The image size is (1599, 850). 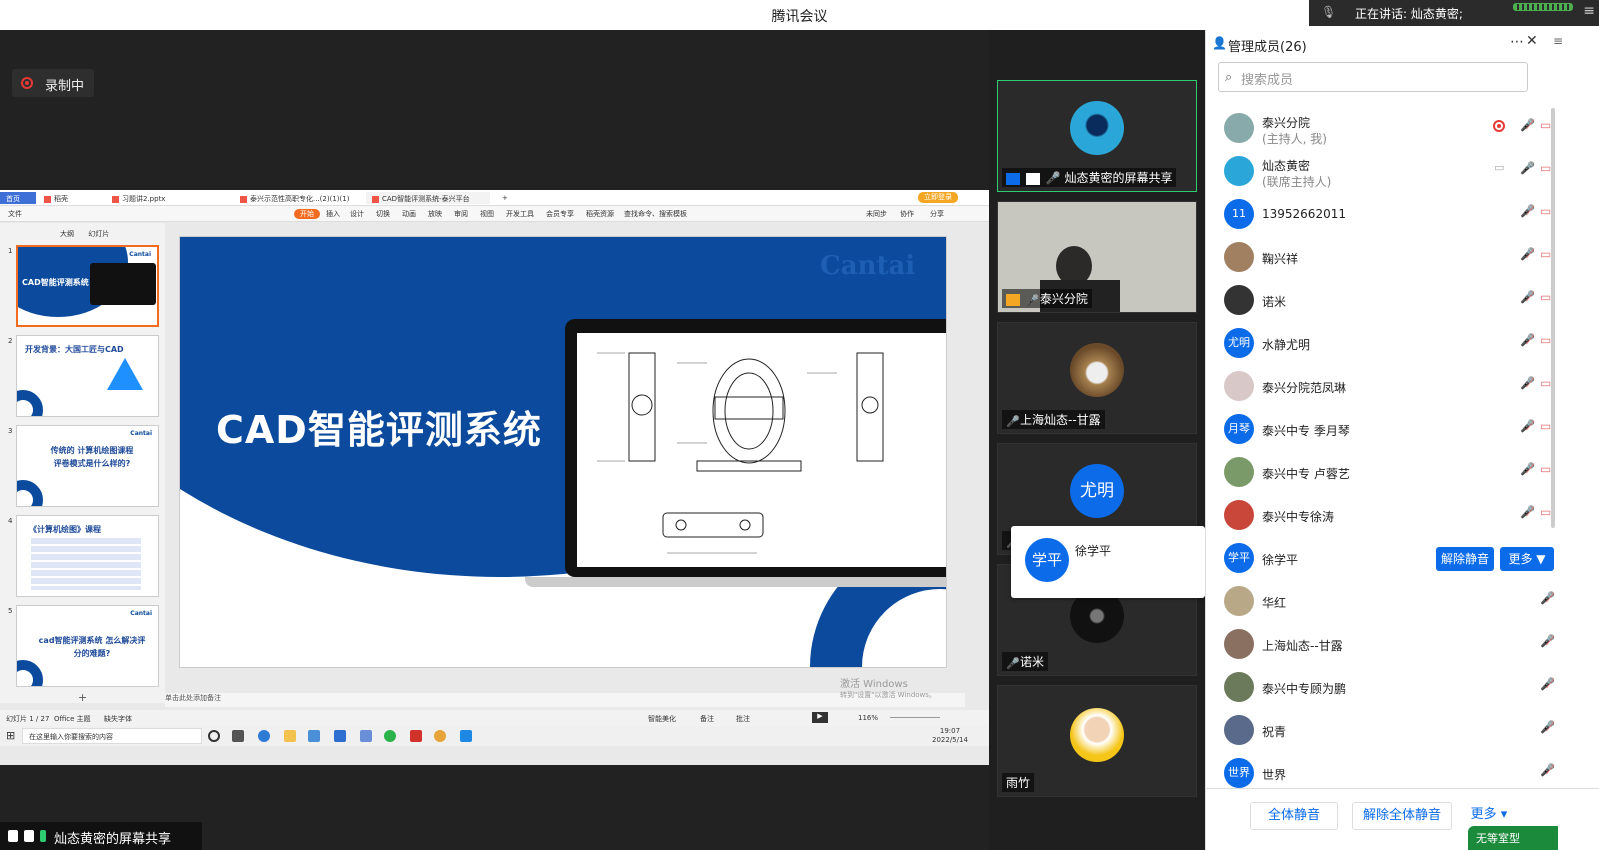 What do you see at coordinates (1402, 387) in the screenshot?
I see `member-row: 泰兴分院范凤琳 🎤̸ ▭` at bounding box center [1402, 387].